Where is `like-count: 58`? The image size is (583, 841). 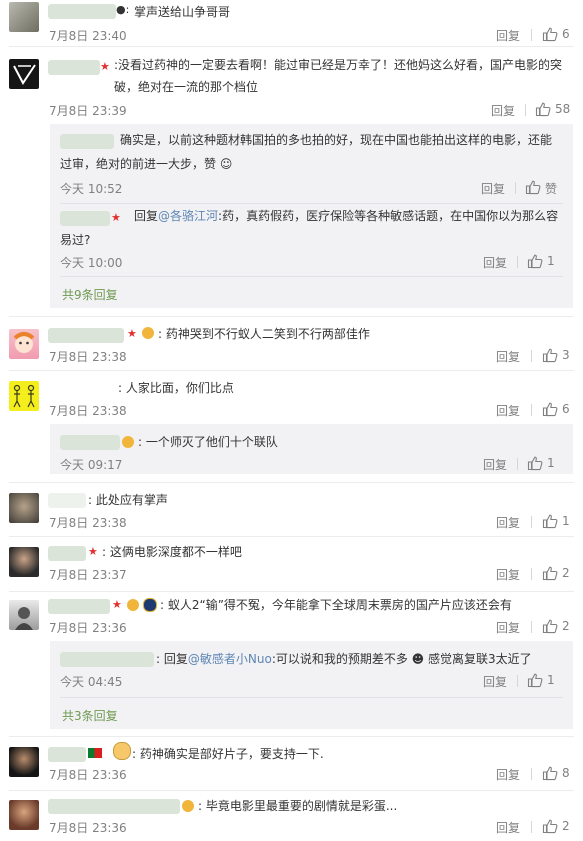
like-count: 58 is located at coordinates (563, 109).